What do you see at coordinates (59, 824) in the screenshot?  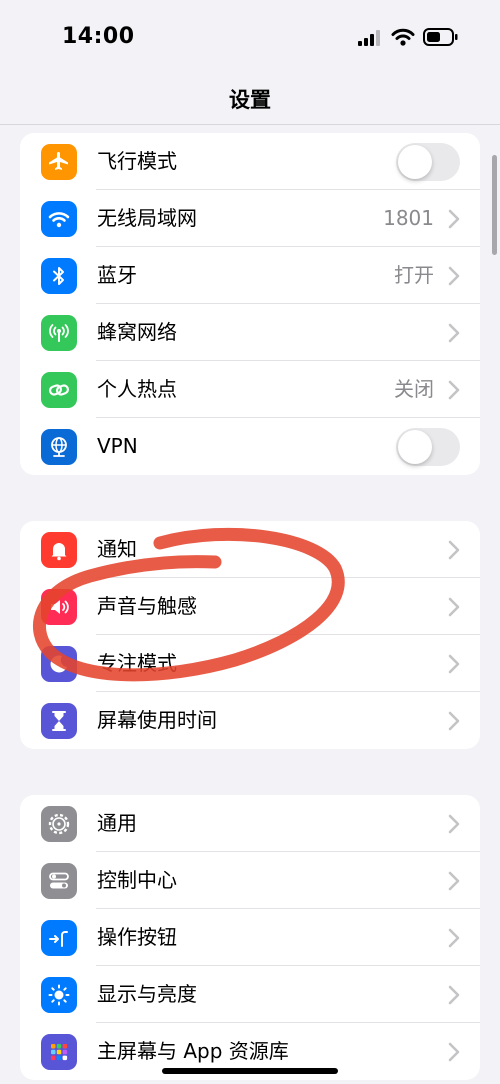 I see `gear-icon` at bounding box center [59, 824].